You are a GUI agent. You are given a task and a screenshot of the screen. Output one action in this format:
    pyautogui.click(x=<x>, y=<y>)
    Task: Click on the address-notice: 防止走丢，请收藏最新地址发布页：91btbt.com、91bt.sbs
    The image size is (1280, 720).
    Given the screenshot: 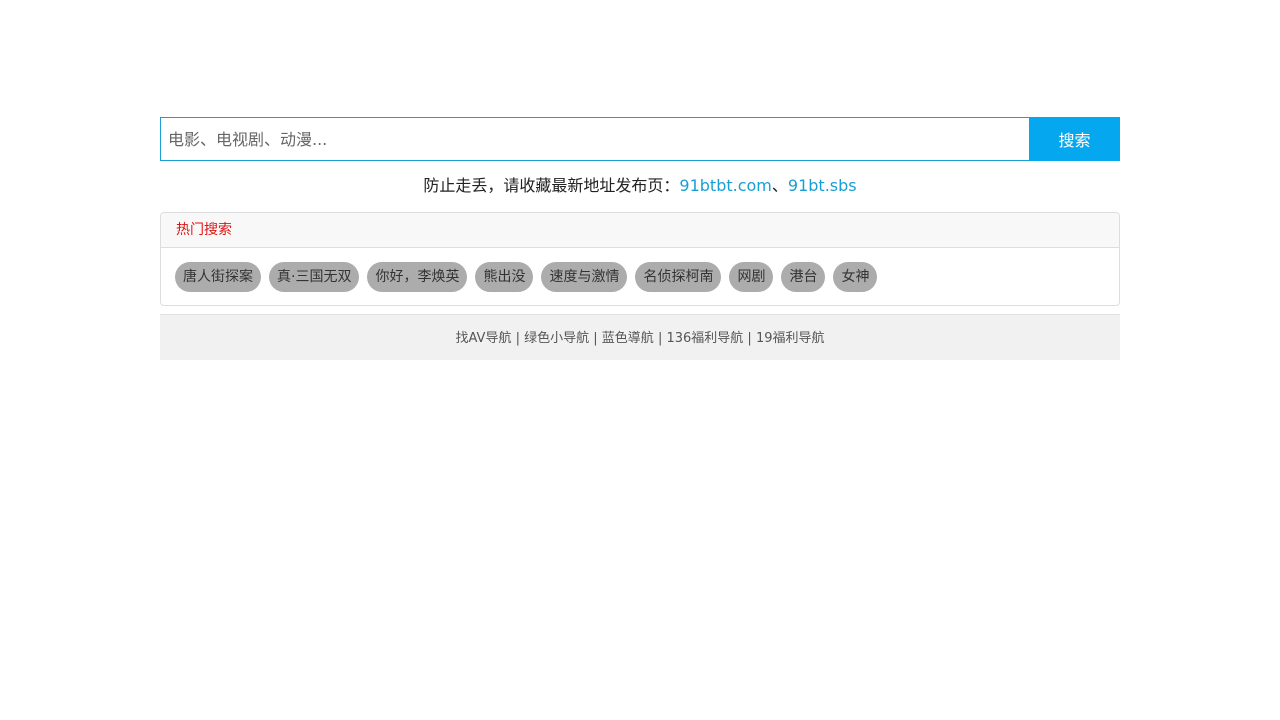 What is the action you would take?
    pyautogui.click(x=640, y=186)
    